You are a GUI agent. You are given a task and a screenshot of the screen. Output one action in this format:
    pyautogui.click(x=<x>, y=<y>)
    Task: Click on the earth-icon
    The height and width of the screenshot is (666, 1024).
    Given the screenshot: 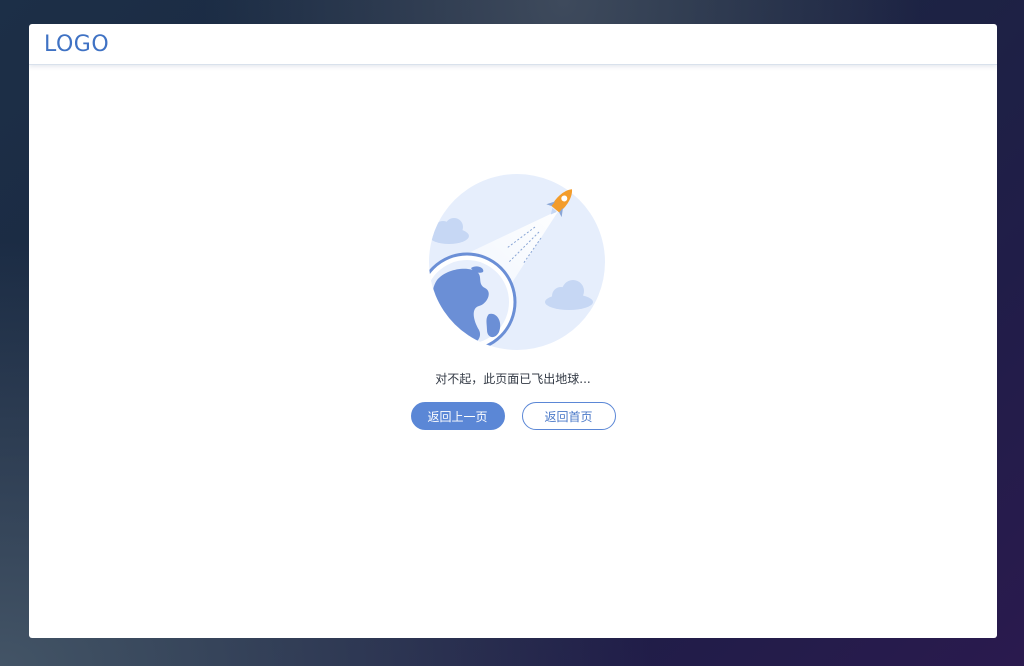 What is the action you would take?
    pyautogui.click(x=473, y=301)
    